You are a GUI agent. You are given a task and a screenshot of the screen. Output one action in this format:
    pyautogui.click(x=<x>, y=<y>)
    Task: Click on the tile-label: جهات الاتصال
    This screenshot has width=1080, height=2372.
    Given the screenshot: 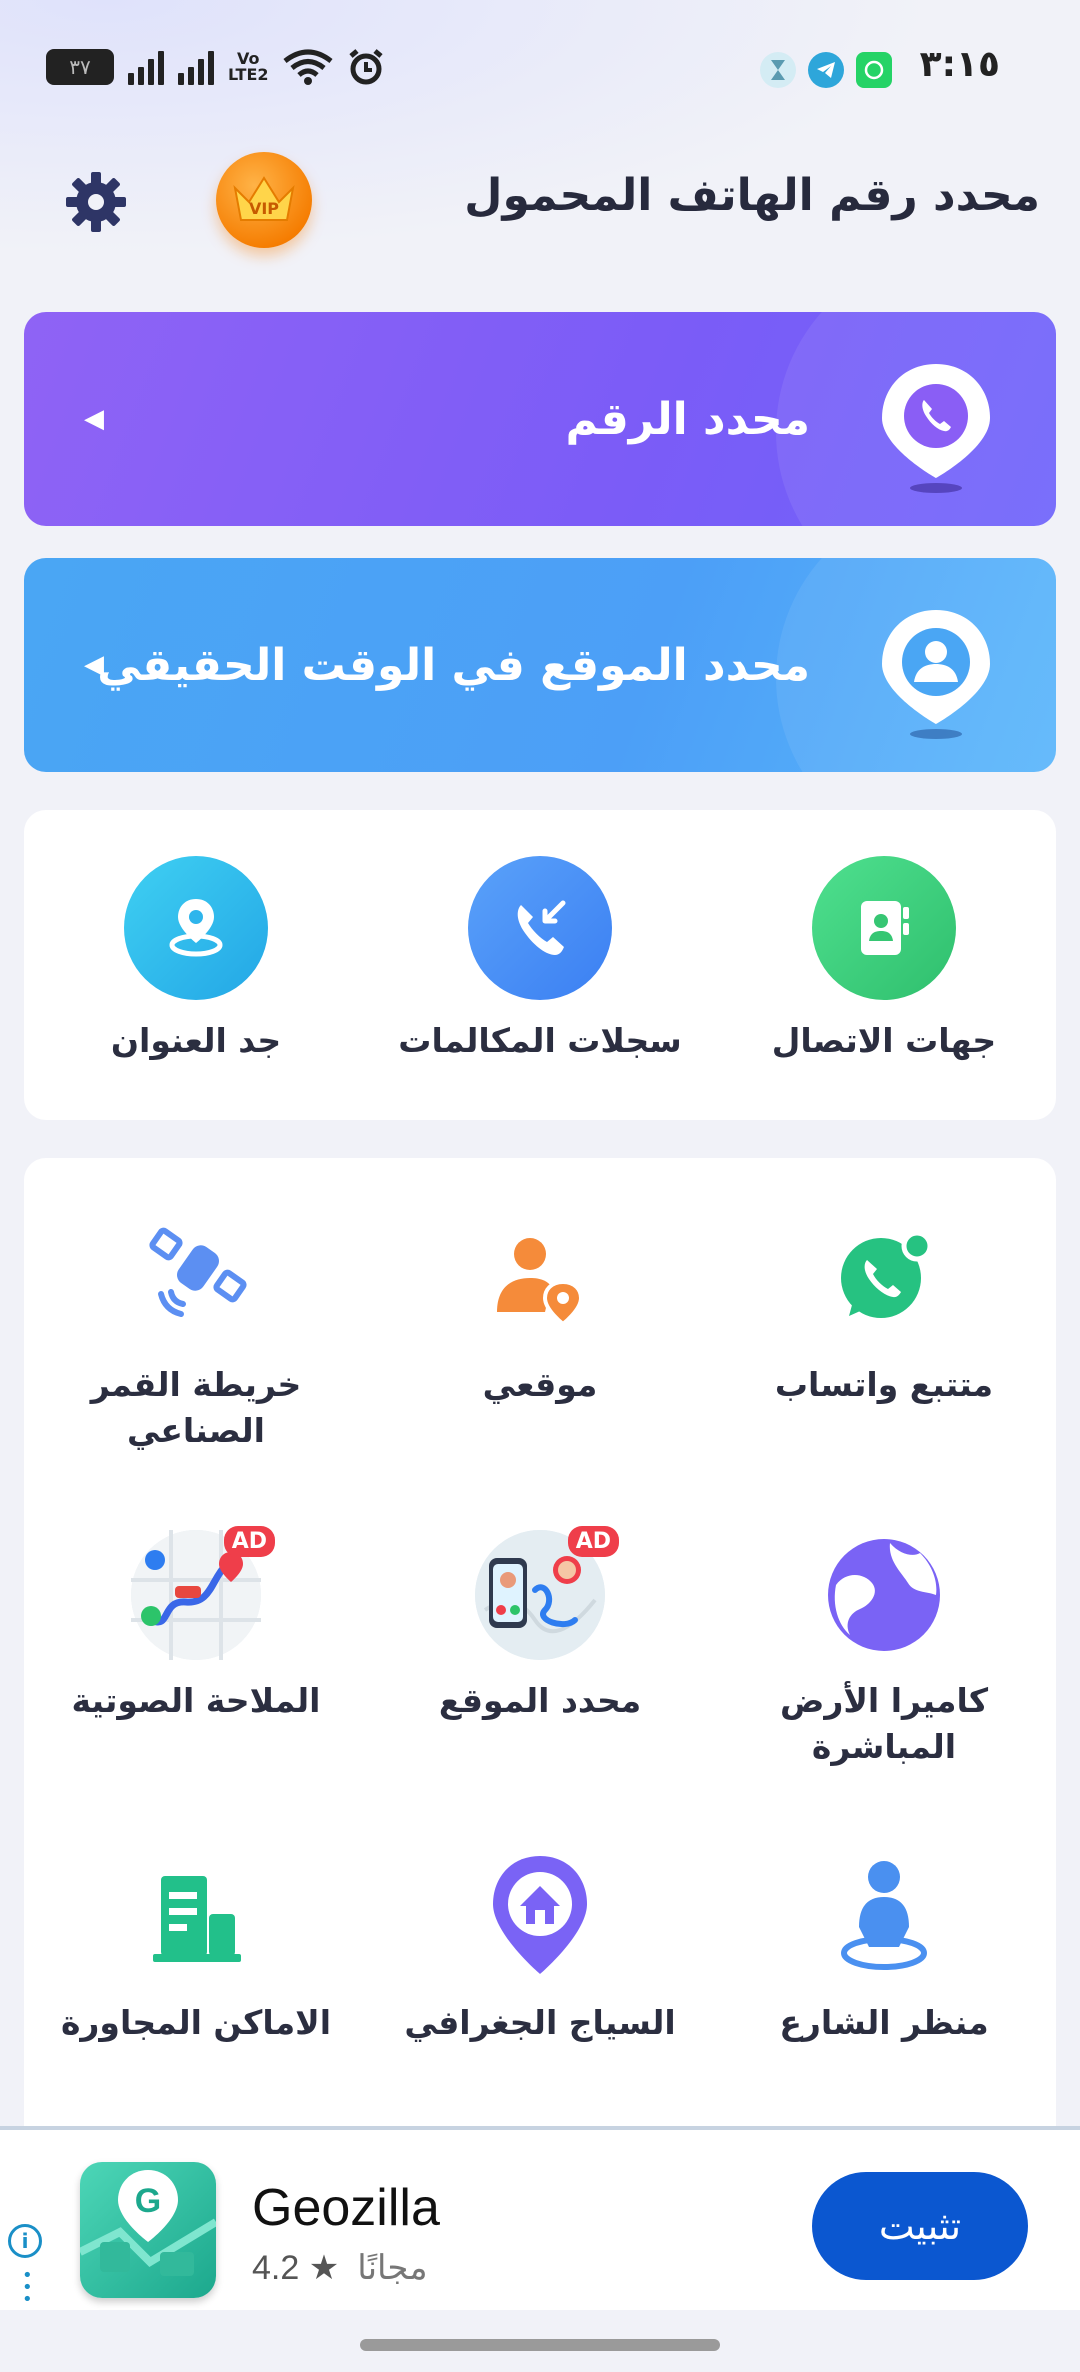 What is the action you would take?
    pyautogui.click(x=884, y=1040)
    